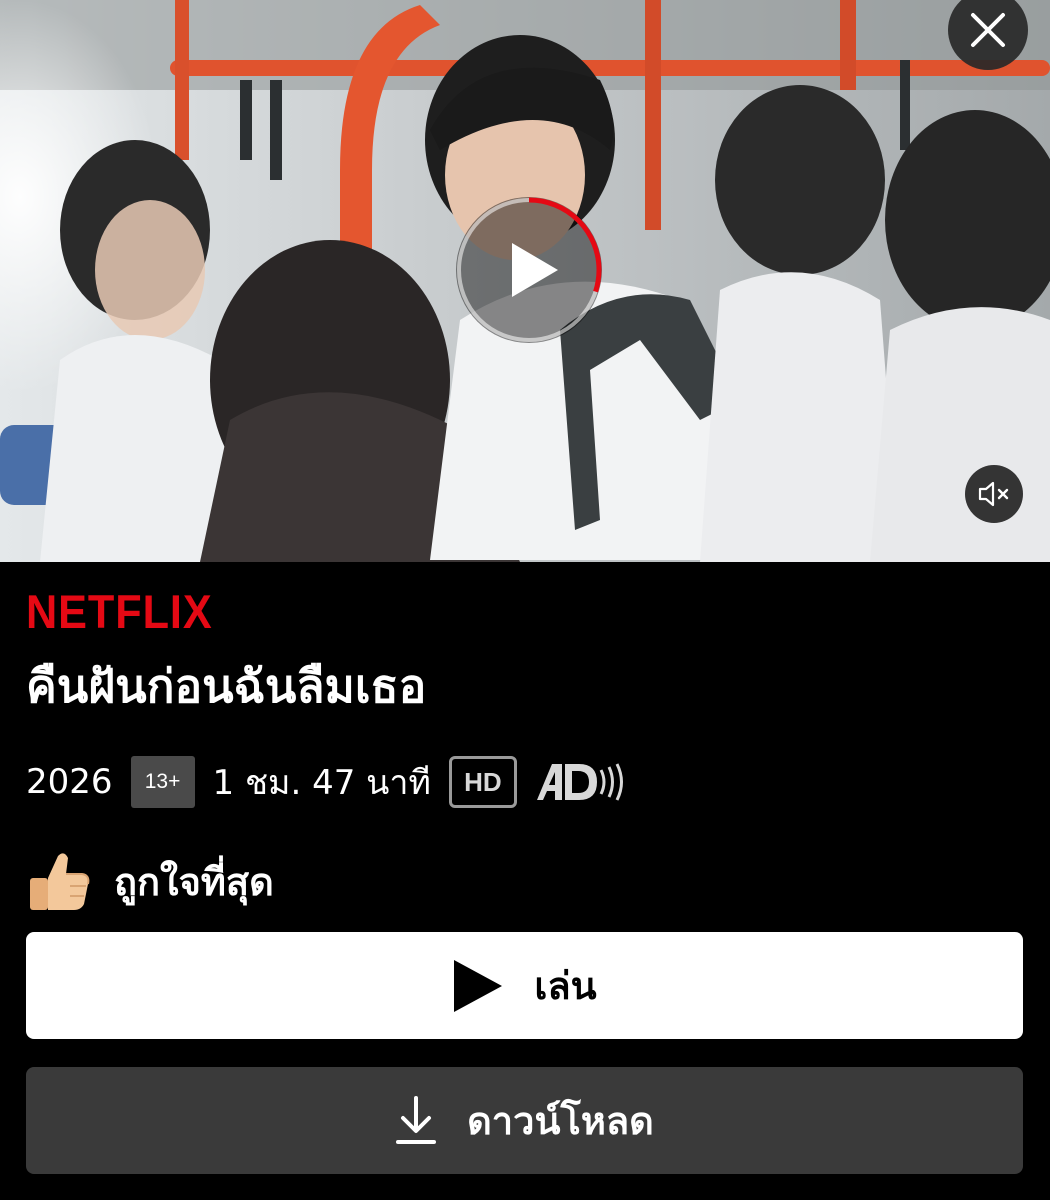 This screenshot has width=1050, height=1200. What do you see at coordinates (524, 985) in the screenshot?
I see `play-button: เล่น` at bounding box center [524, 985].